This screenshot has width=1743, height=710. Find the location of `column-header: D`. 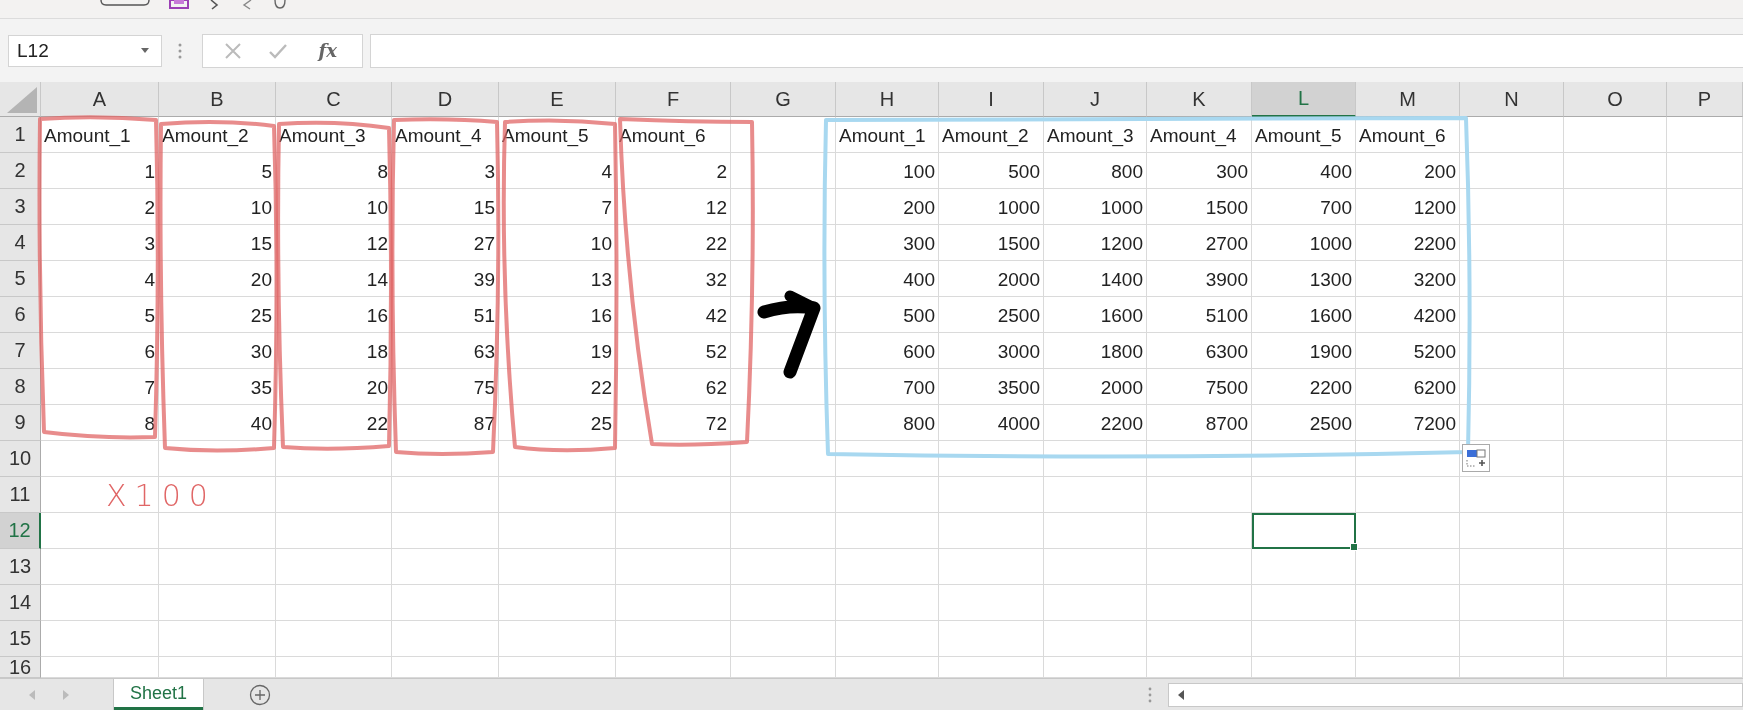

column-header: D is located at coordinates (445, 99).